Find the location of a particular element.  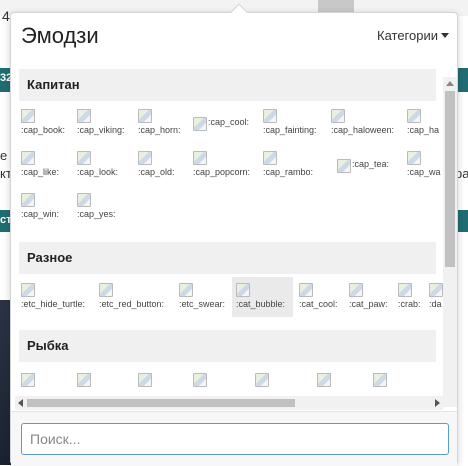

categories-label: Категории is located at coordinates (407, 35).